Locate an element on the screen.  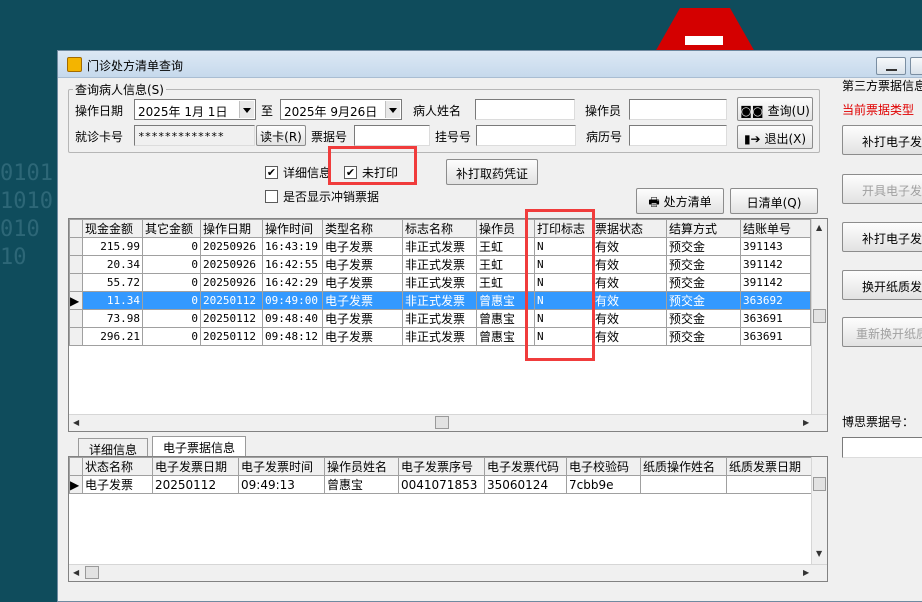
grid-vertical-scrollbar: ▲ is located at coordinates (819, 317).